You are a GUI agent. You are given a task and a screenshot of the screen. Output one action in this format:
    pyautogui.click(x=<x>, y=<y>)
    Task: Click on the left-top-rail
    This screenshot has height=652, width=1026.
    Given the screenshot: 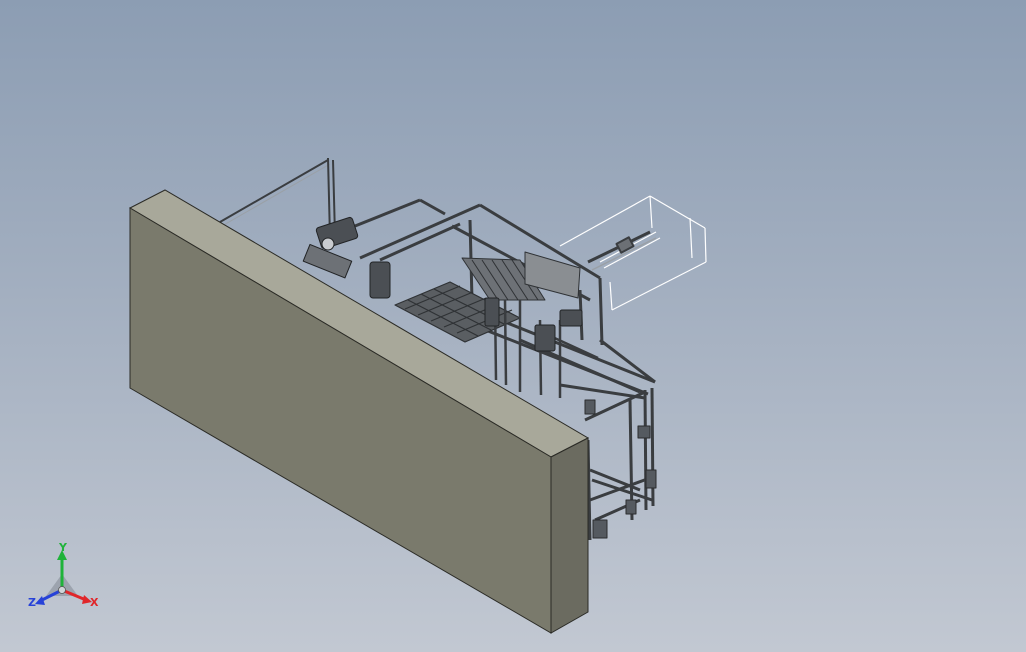 What is the action you would take?
    pyautogui.click(x=277, y=198)
    